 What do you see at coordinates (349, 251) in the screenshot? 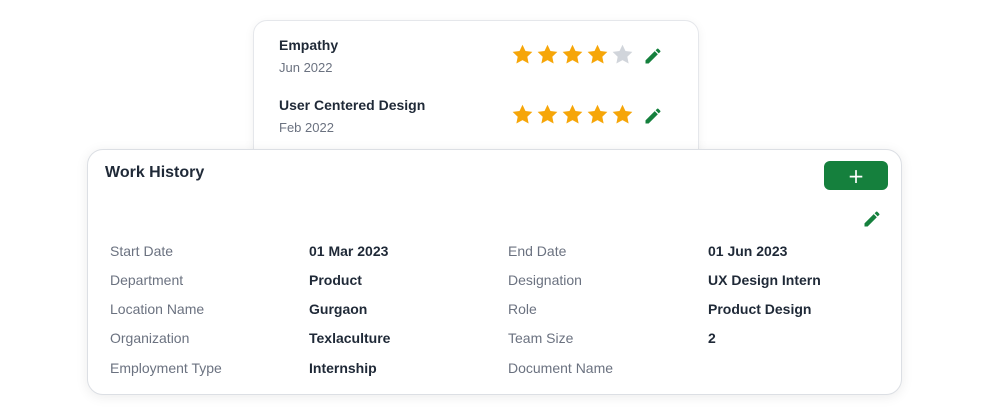
I see `start-date-value: 01 Mar 2023` at bounding box center [349, 251].